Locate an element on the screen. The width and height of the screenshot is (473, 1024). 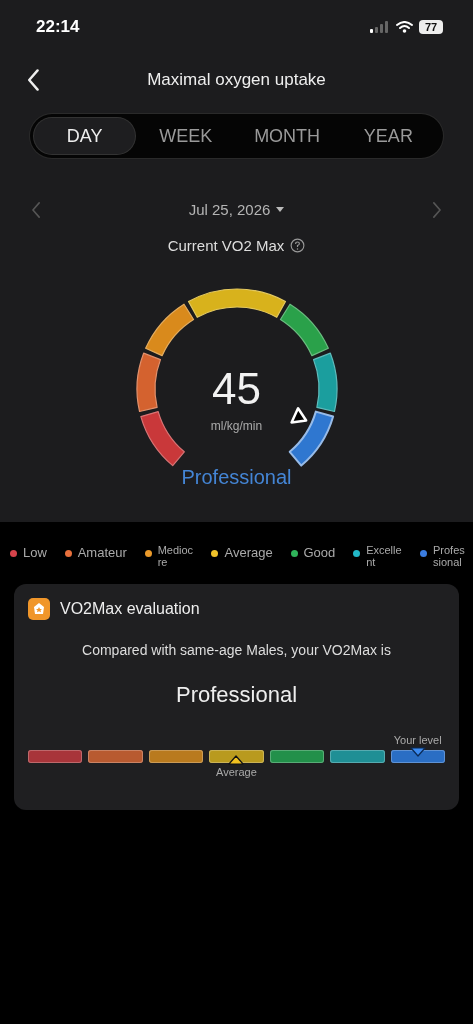
date-picker: Jul 25, 2026 is located at coordinates (236, 209).